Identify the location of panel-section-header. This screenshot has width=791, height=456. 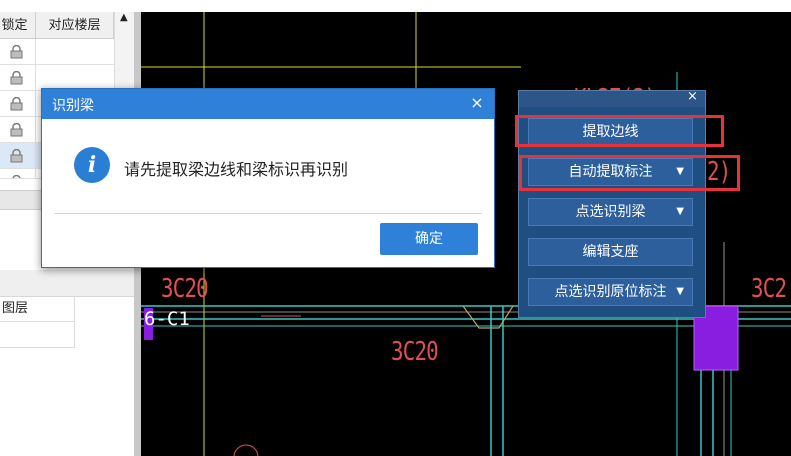
(68, 283).